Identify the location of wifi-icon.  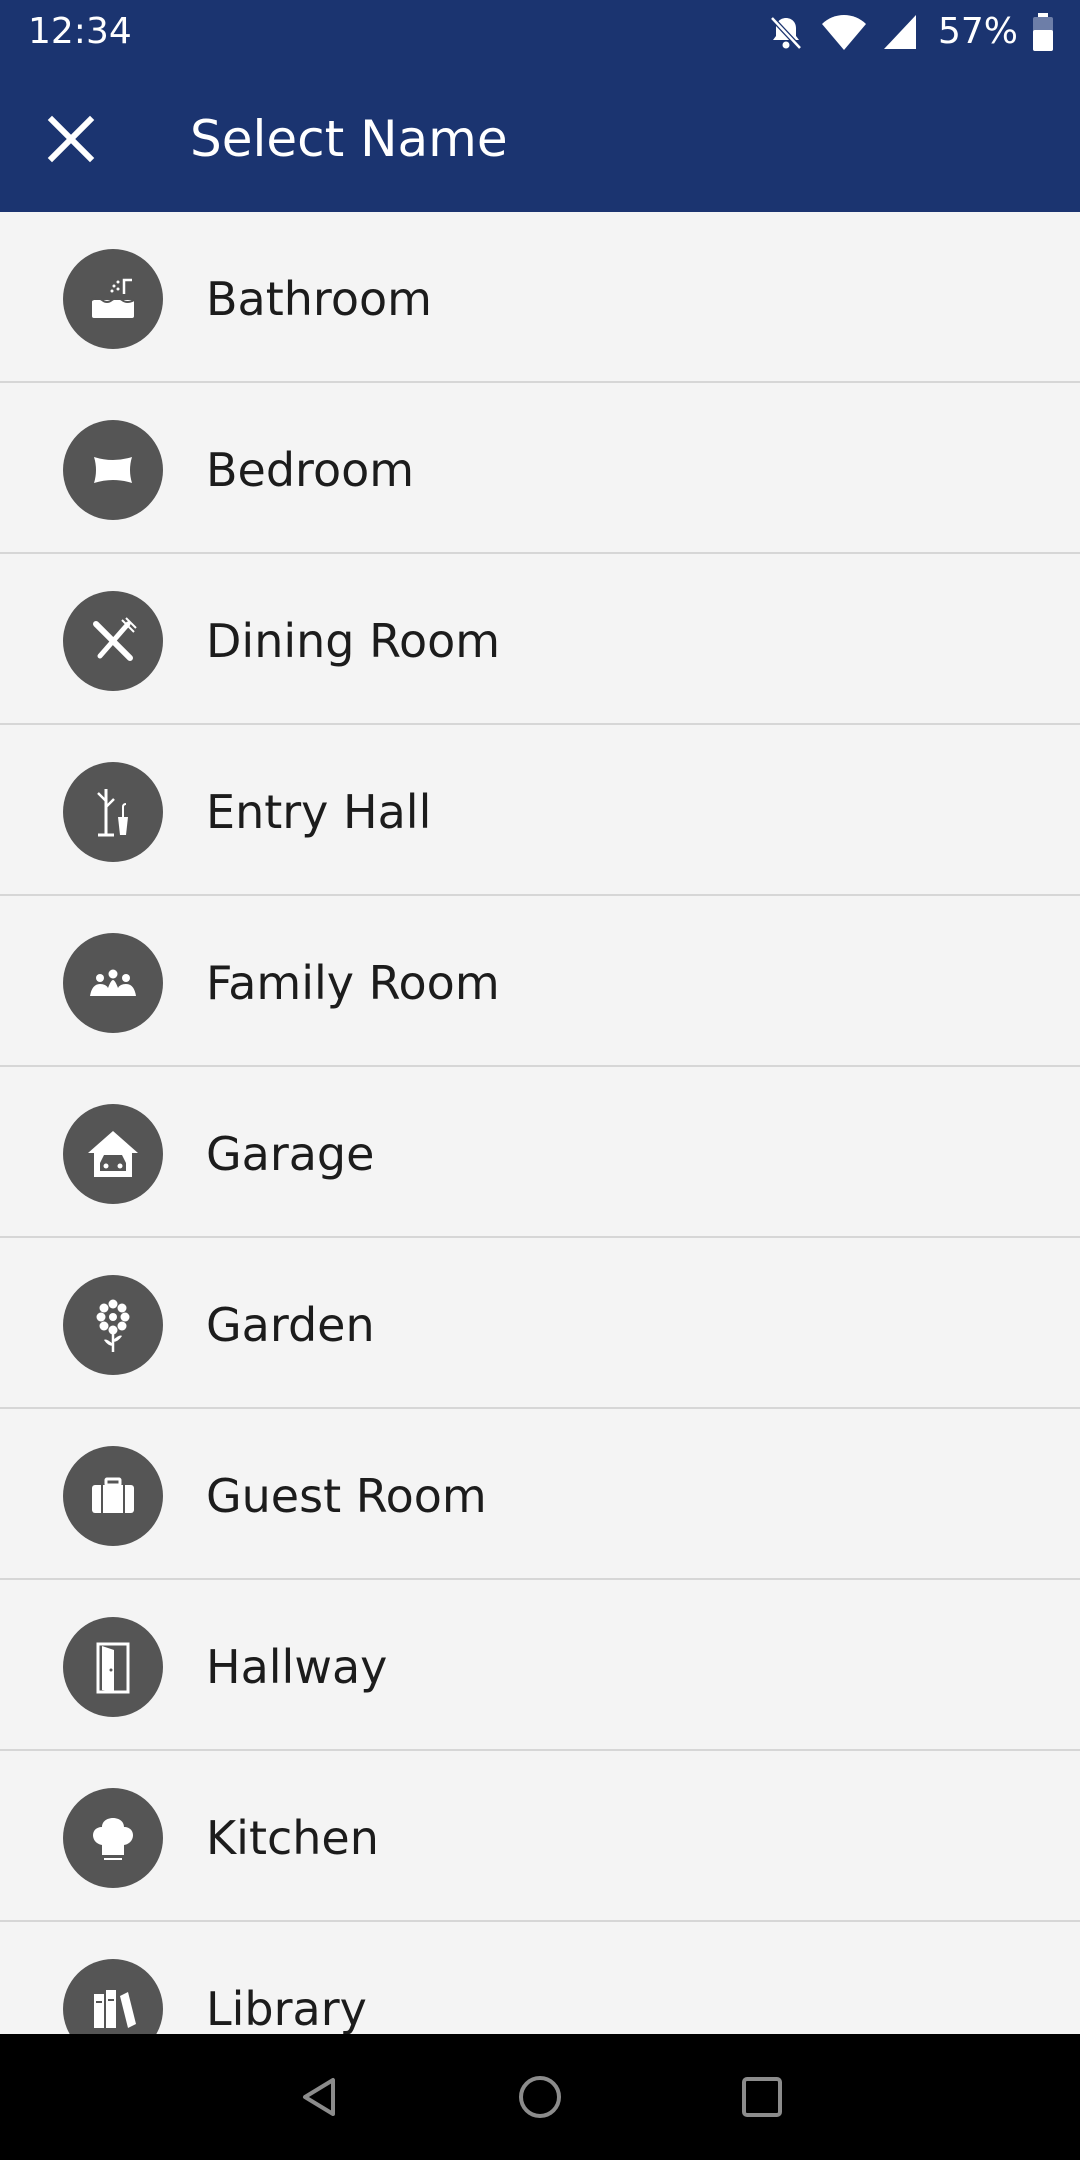
(844, 32).